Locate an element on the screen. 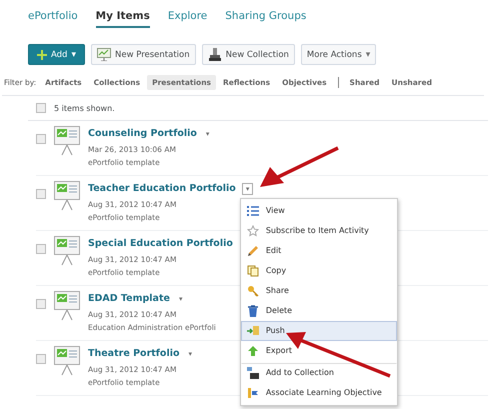 The image size is (489, 409). menu-item: Associate Learning Objective is located at coordinates (318, 392).